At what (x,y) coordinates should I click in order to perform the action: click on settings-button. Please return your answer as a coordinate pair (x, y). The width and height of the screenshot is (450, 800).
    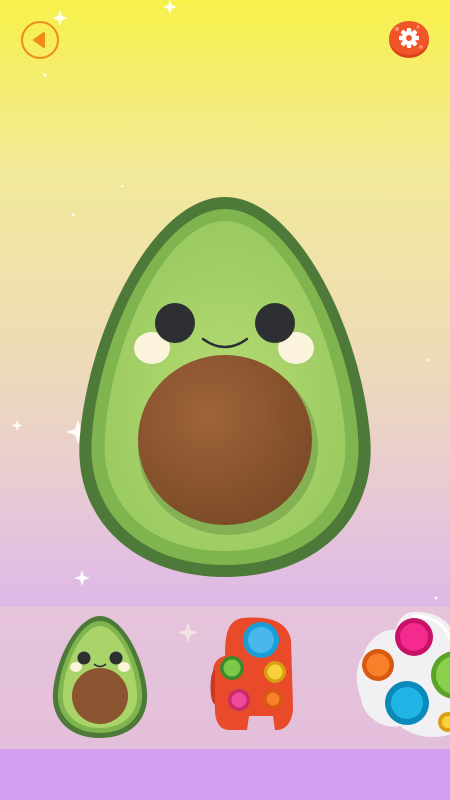
    Looking at the image, I should click on (409, 39).